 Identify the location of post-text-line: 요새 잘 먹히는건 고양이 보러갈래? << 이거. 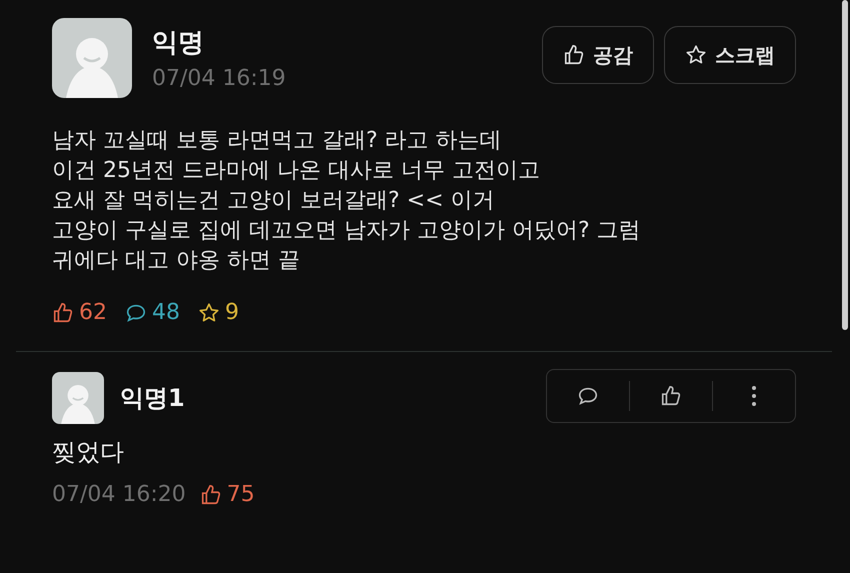
(274, 201).